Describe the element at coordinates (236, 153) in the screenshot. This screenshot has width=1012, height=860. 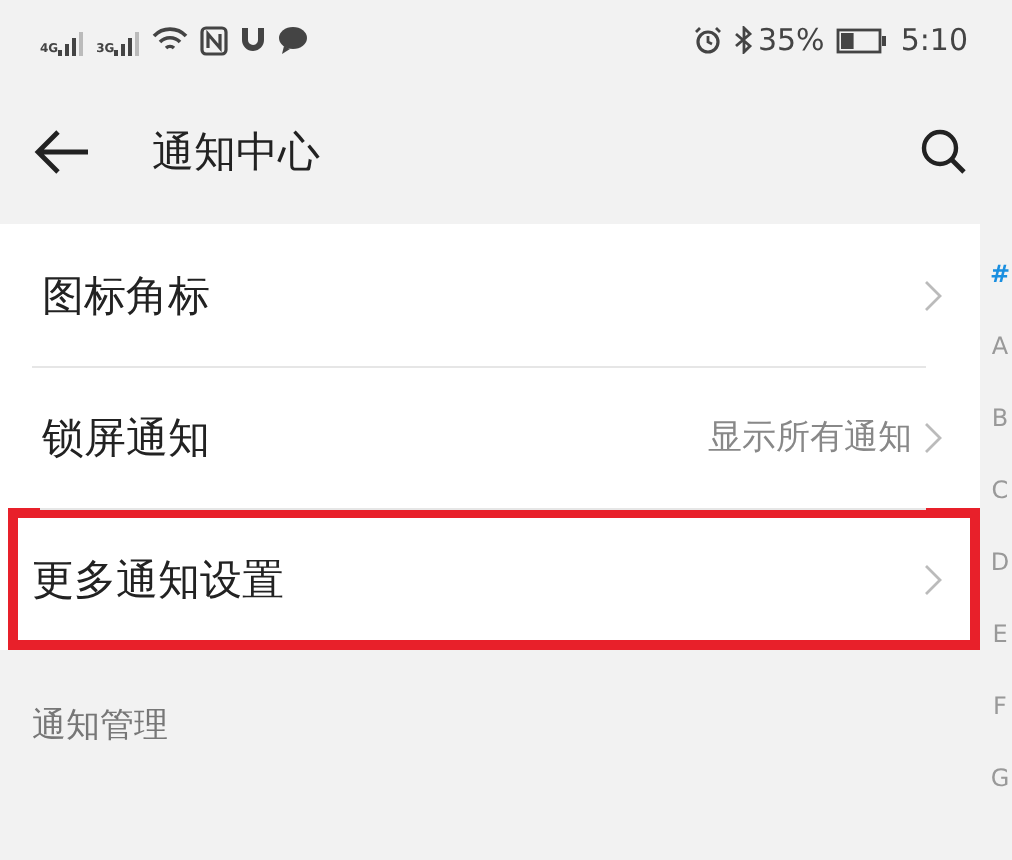
I see `page-title: 通知中心` at that location.